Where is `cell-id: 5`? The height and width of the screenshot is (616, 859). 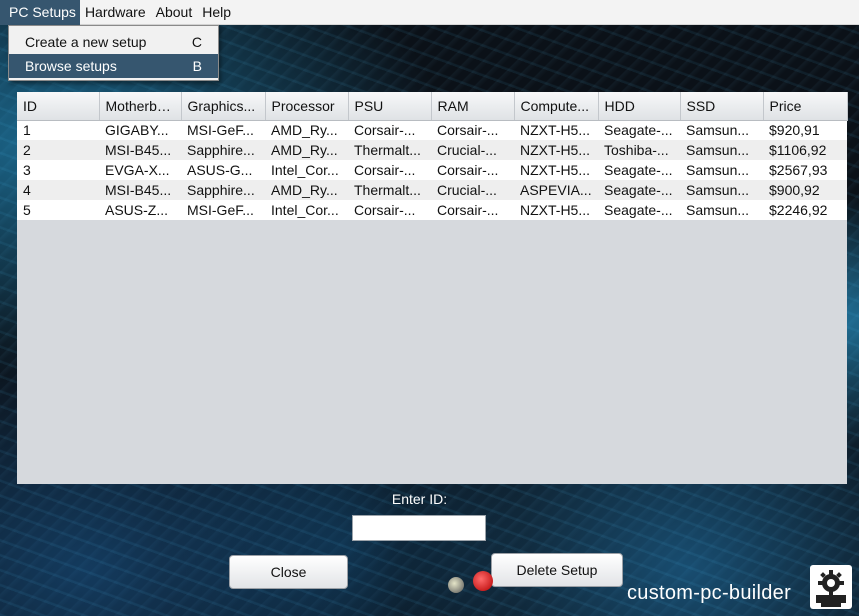 cell-id: 5 is located at coordinates (58, 210).